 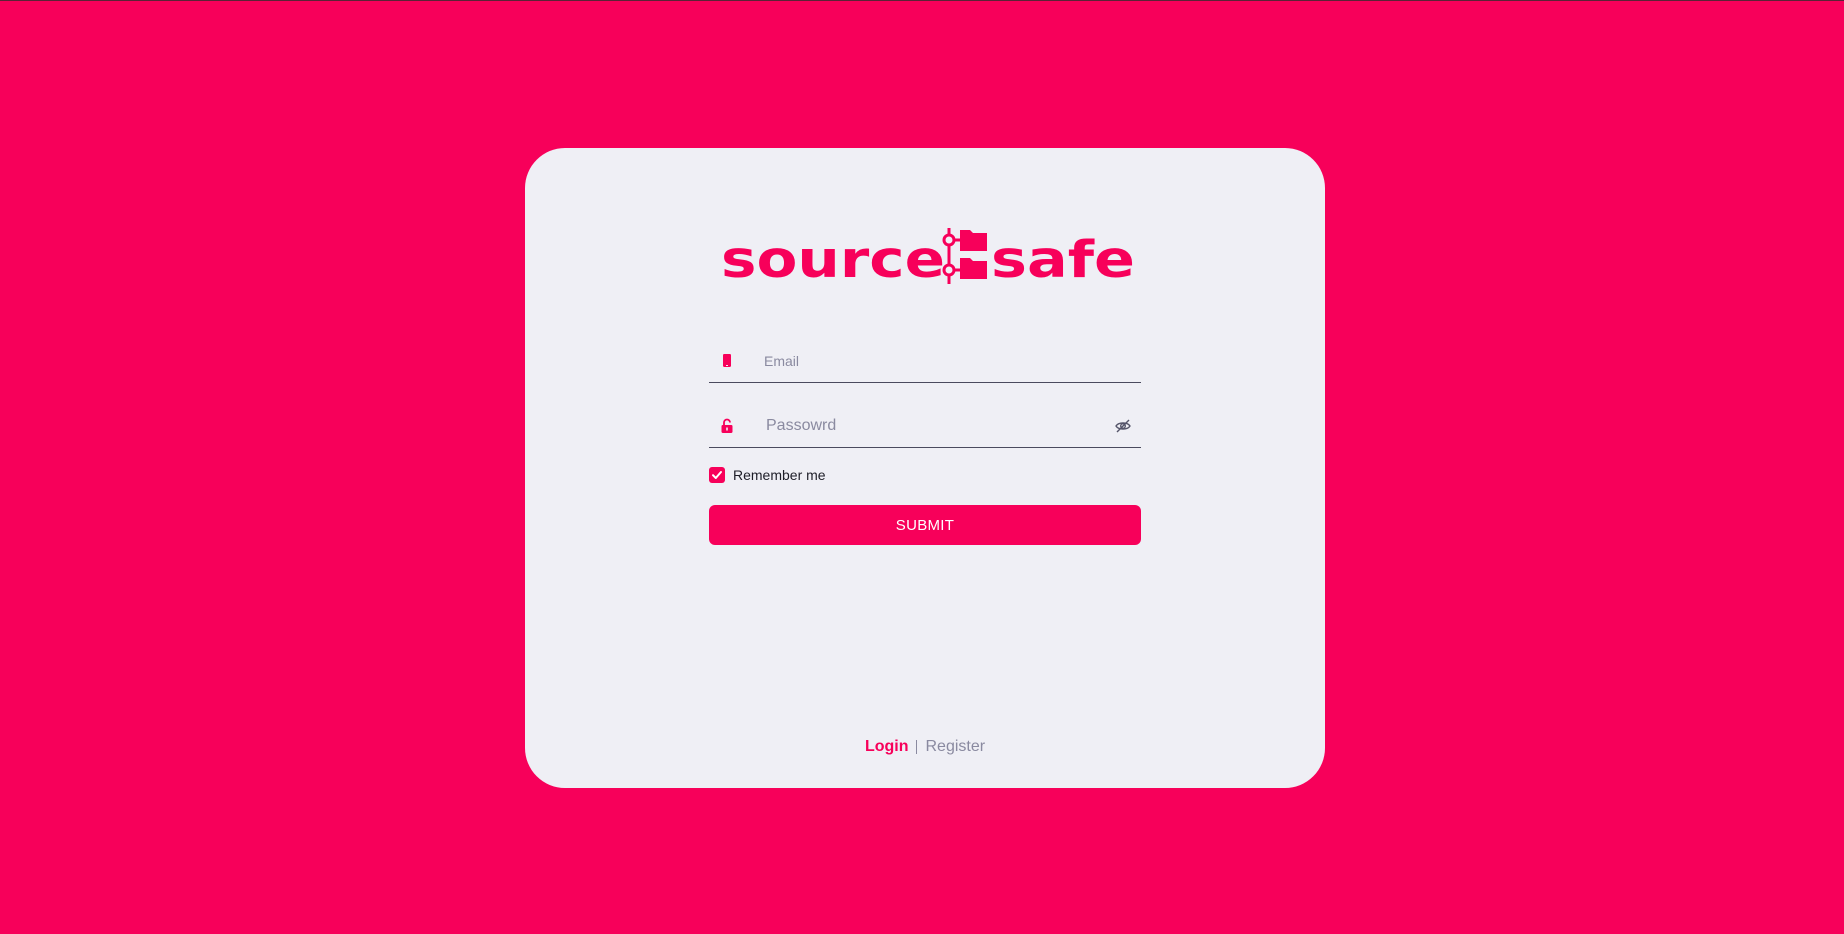 I want to click on logo-text-safe: safe, so click(x=1063, y=258).